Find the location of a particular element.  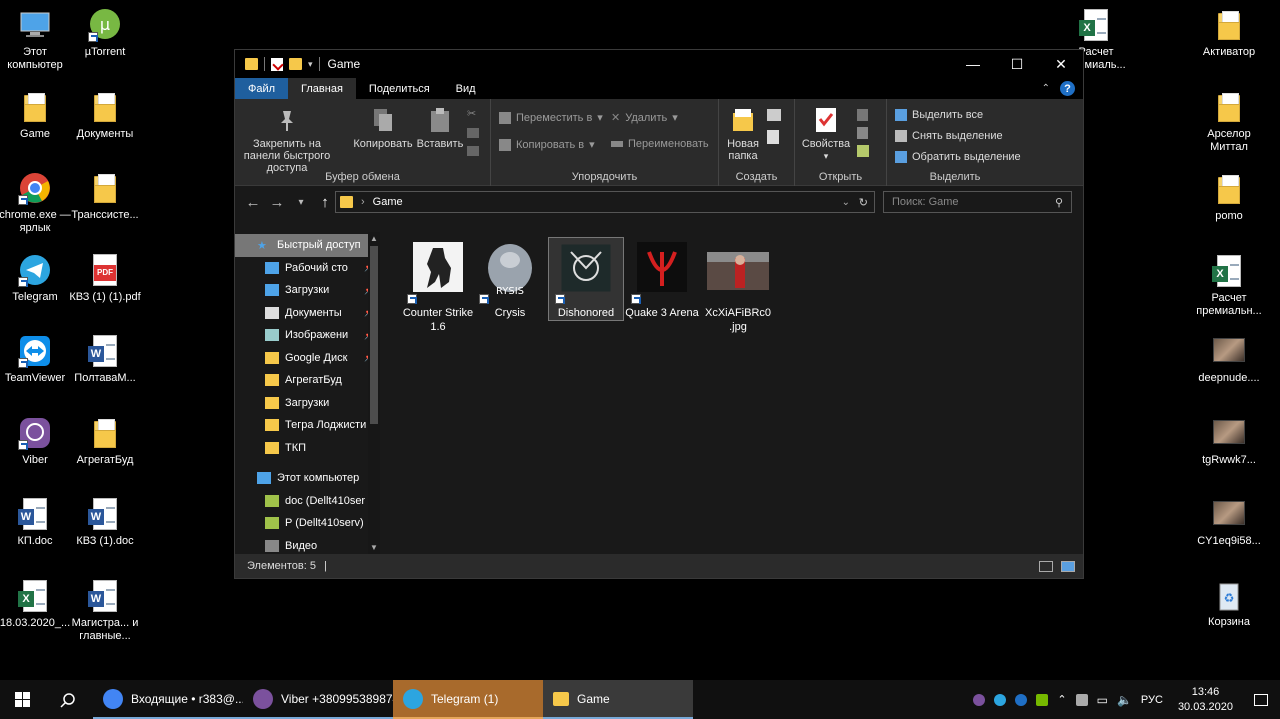

maximize-button: ☐ is located at coordinates (1017, 64).